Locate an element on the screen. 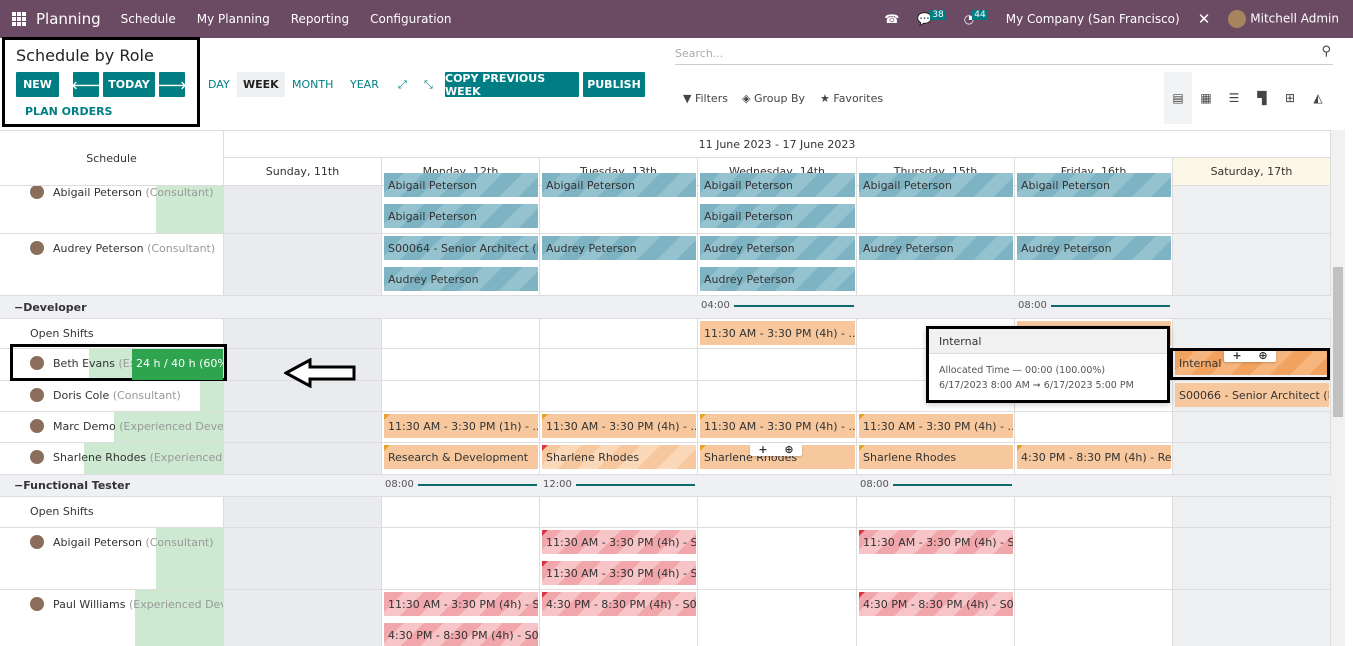  group-by-button: ◈ Group By is located at coordinates (773, 98).